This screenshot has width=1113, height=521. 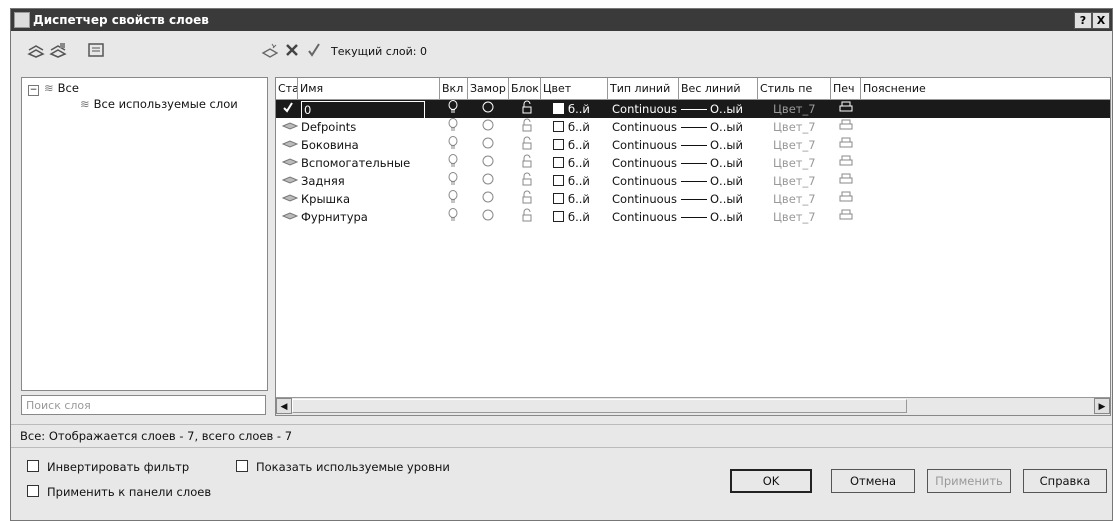 What do you see at coordinates (1102, 406) in the screenshot?
I see `scroll-right-icon: ▶` at bounding box center [1102, 406].